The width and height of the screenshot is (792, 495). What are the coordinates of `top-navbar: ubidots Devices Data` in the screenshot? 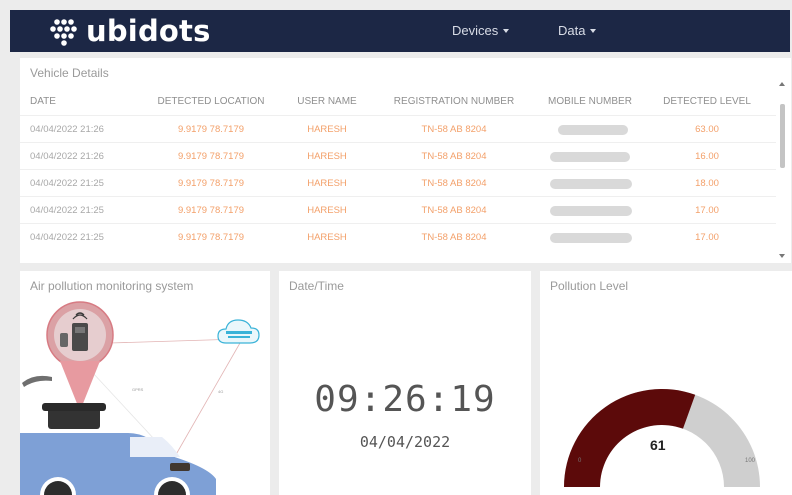 It's located at (400, 31).